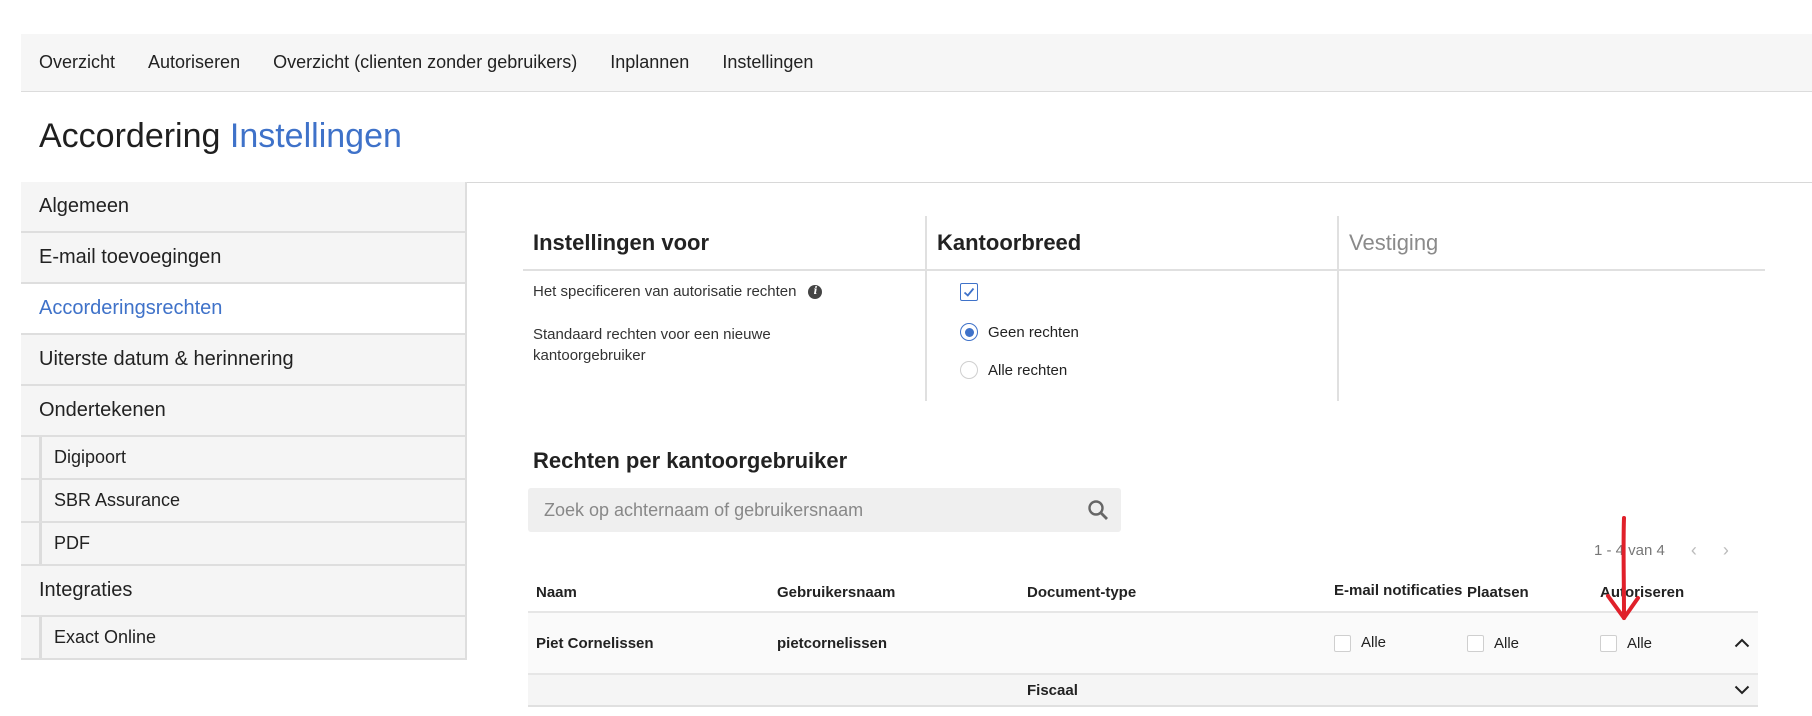  What do you see at coordinates (1741, 690) in the screenshot?
I see `chevron-down-icon` at bounding box center [1741, 690].